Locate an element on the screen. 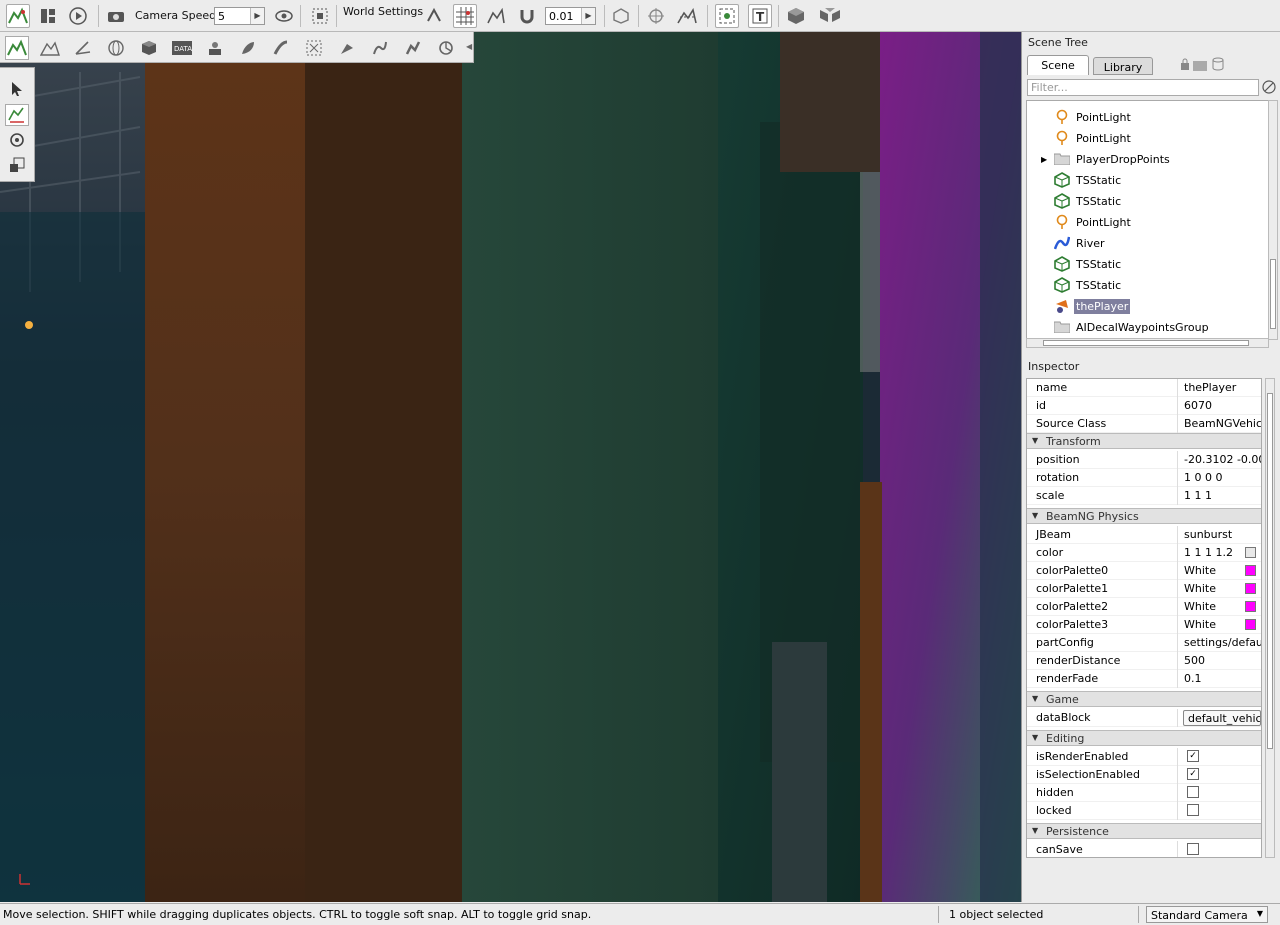 Image resolution: width=1280 pixels, height=925 pixels. lock-icon is located at coordinates (1185, 65).